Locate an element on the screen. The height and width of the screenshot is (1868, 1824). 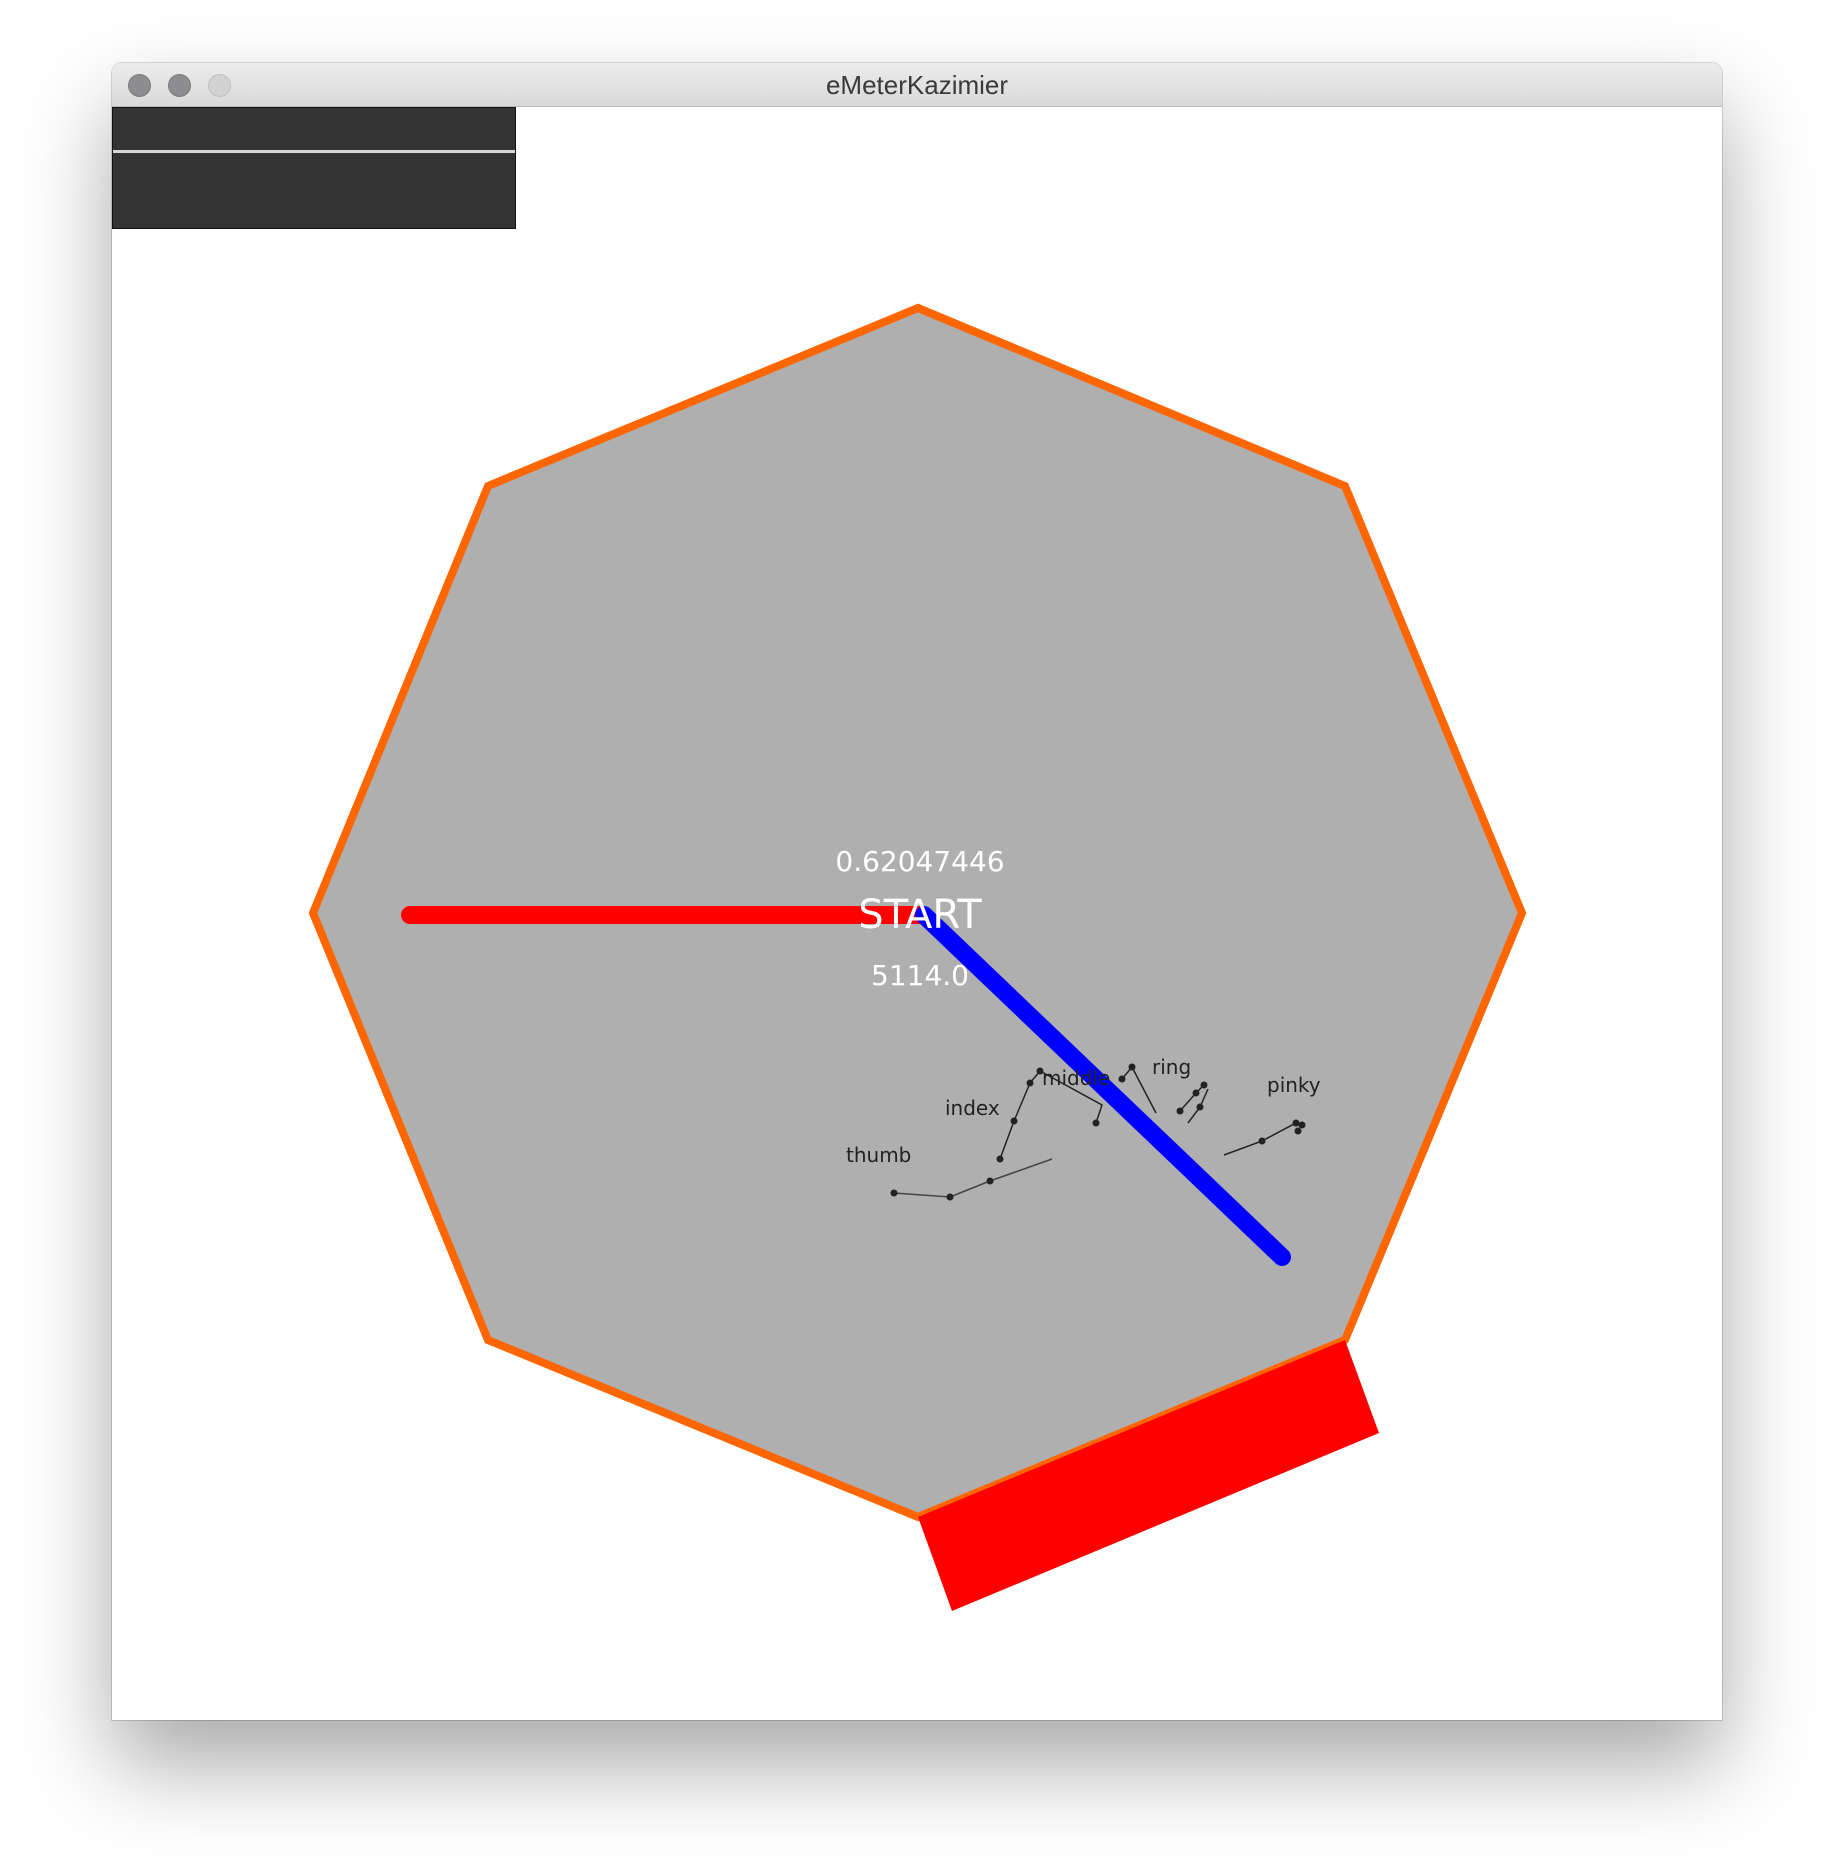
meter-value-top: 0.62047446 is located at coordinates (919, 861).